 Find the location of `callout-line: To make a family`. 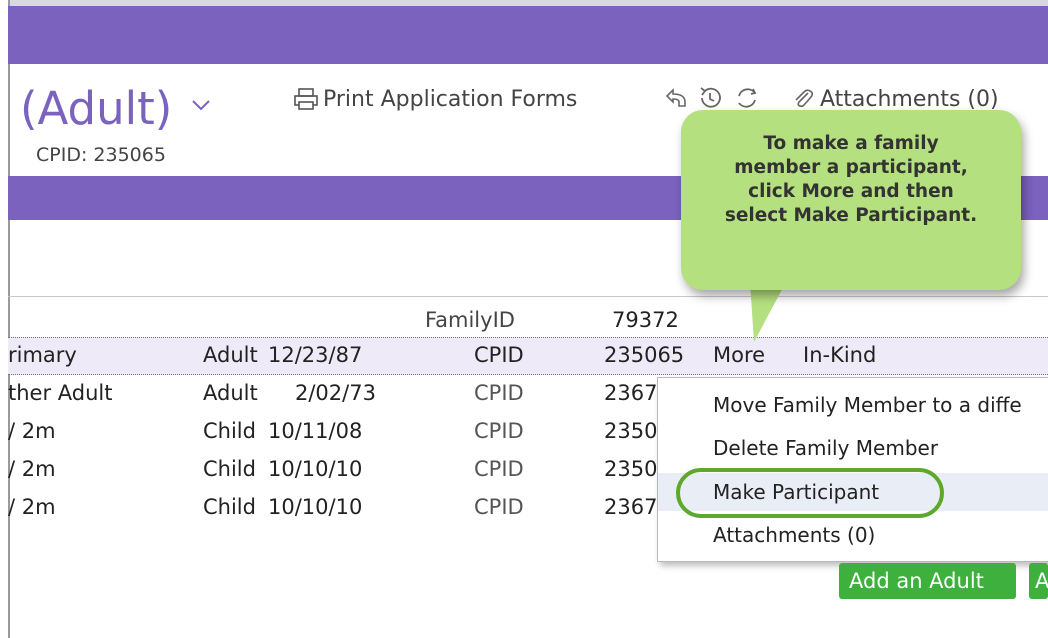

callout-line: To make a family is located at coordinates (851, 143).